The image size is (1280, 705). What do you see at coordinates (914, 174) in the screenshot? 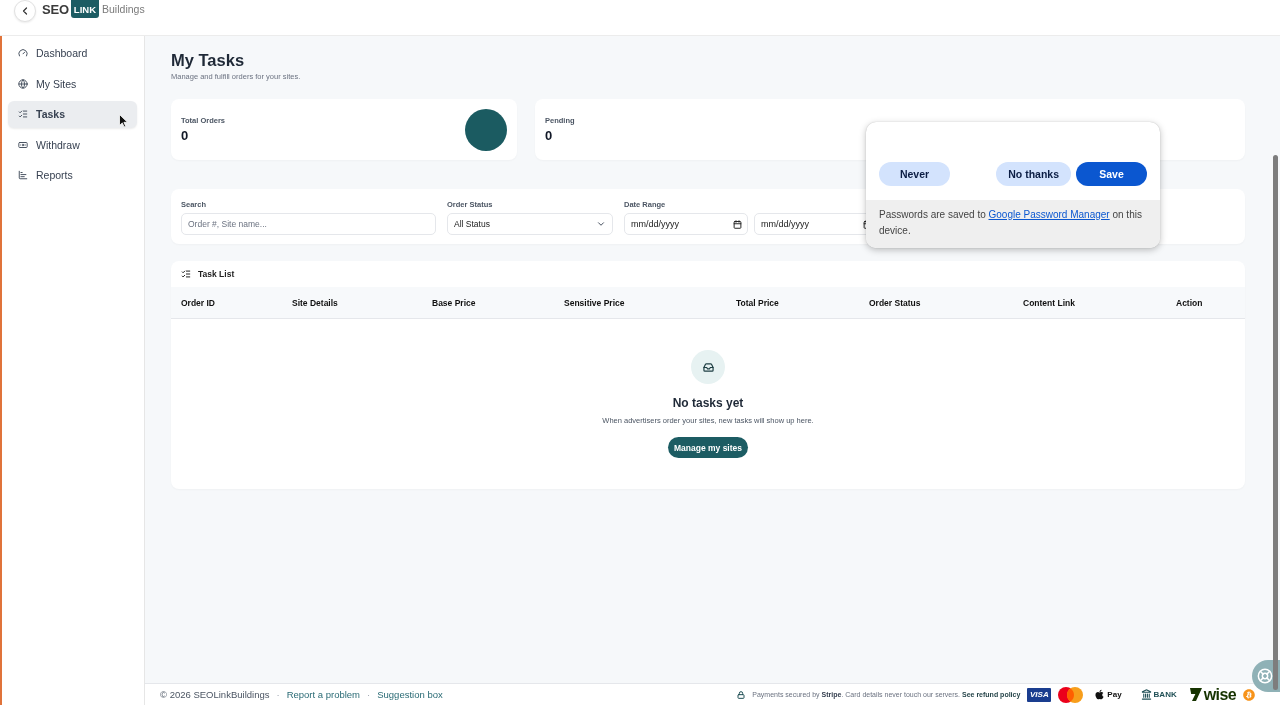
I see `popup-button: Never` at bounding box center [914, 174].